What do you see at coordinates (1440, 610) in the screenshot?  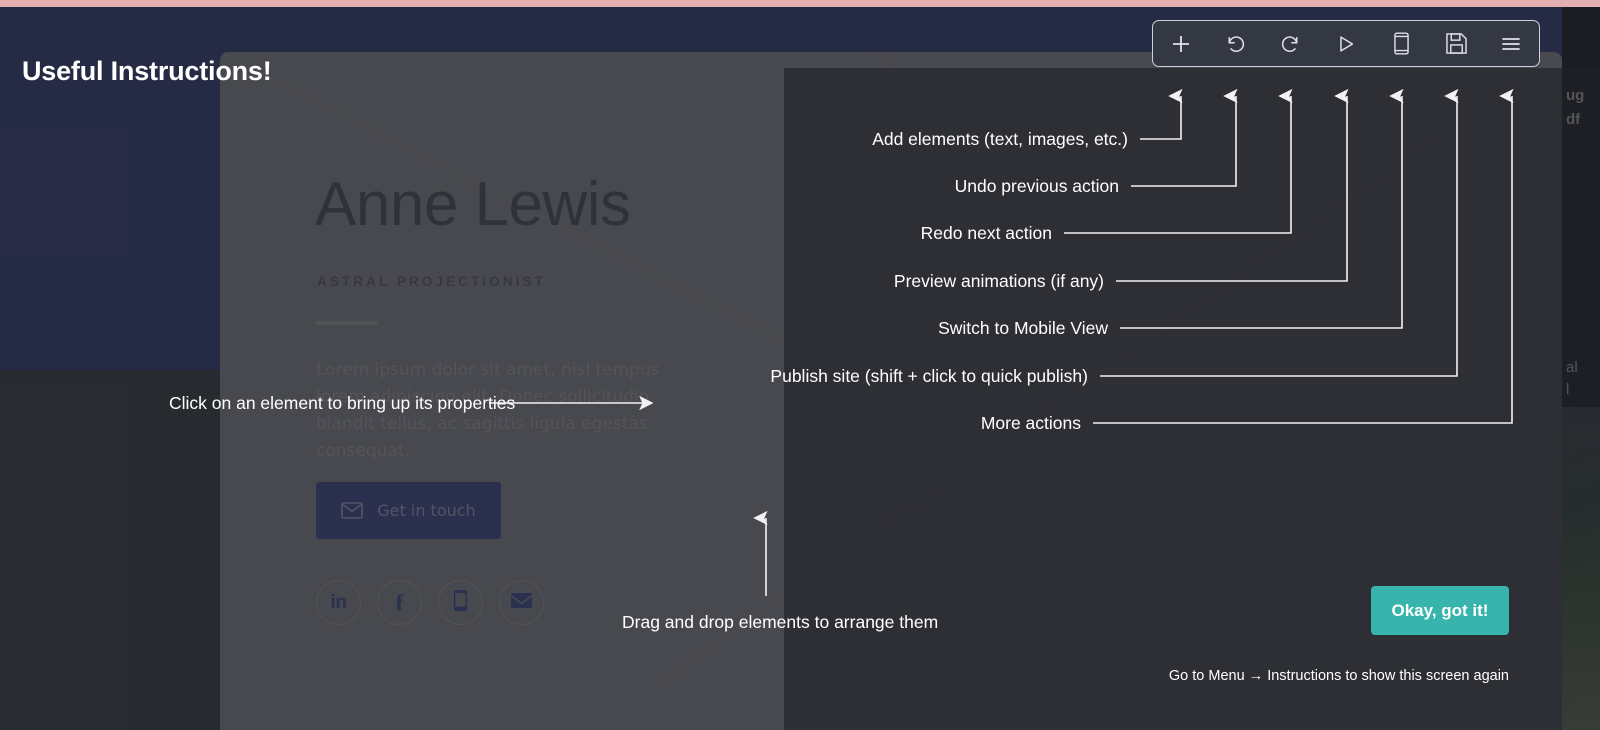 I see `okay-got-it-button: Okay, got it!` at bounding box center [1440, 610].